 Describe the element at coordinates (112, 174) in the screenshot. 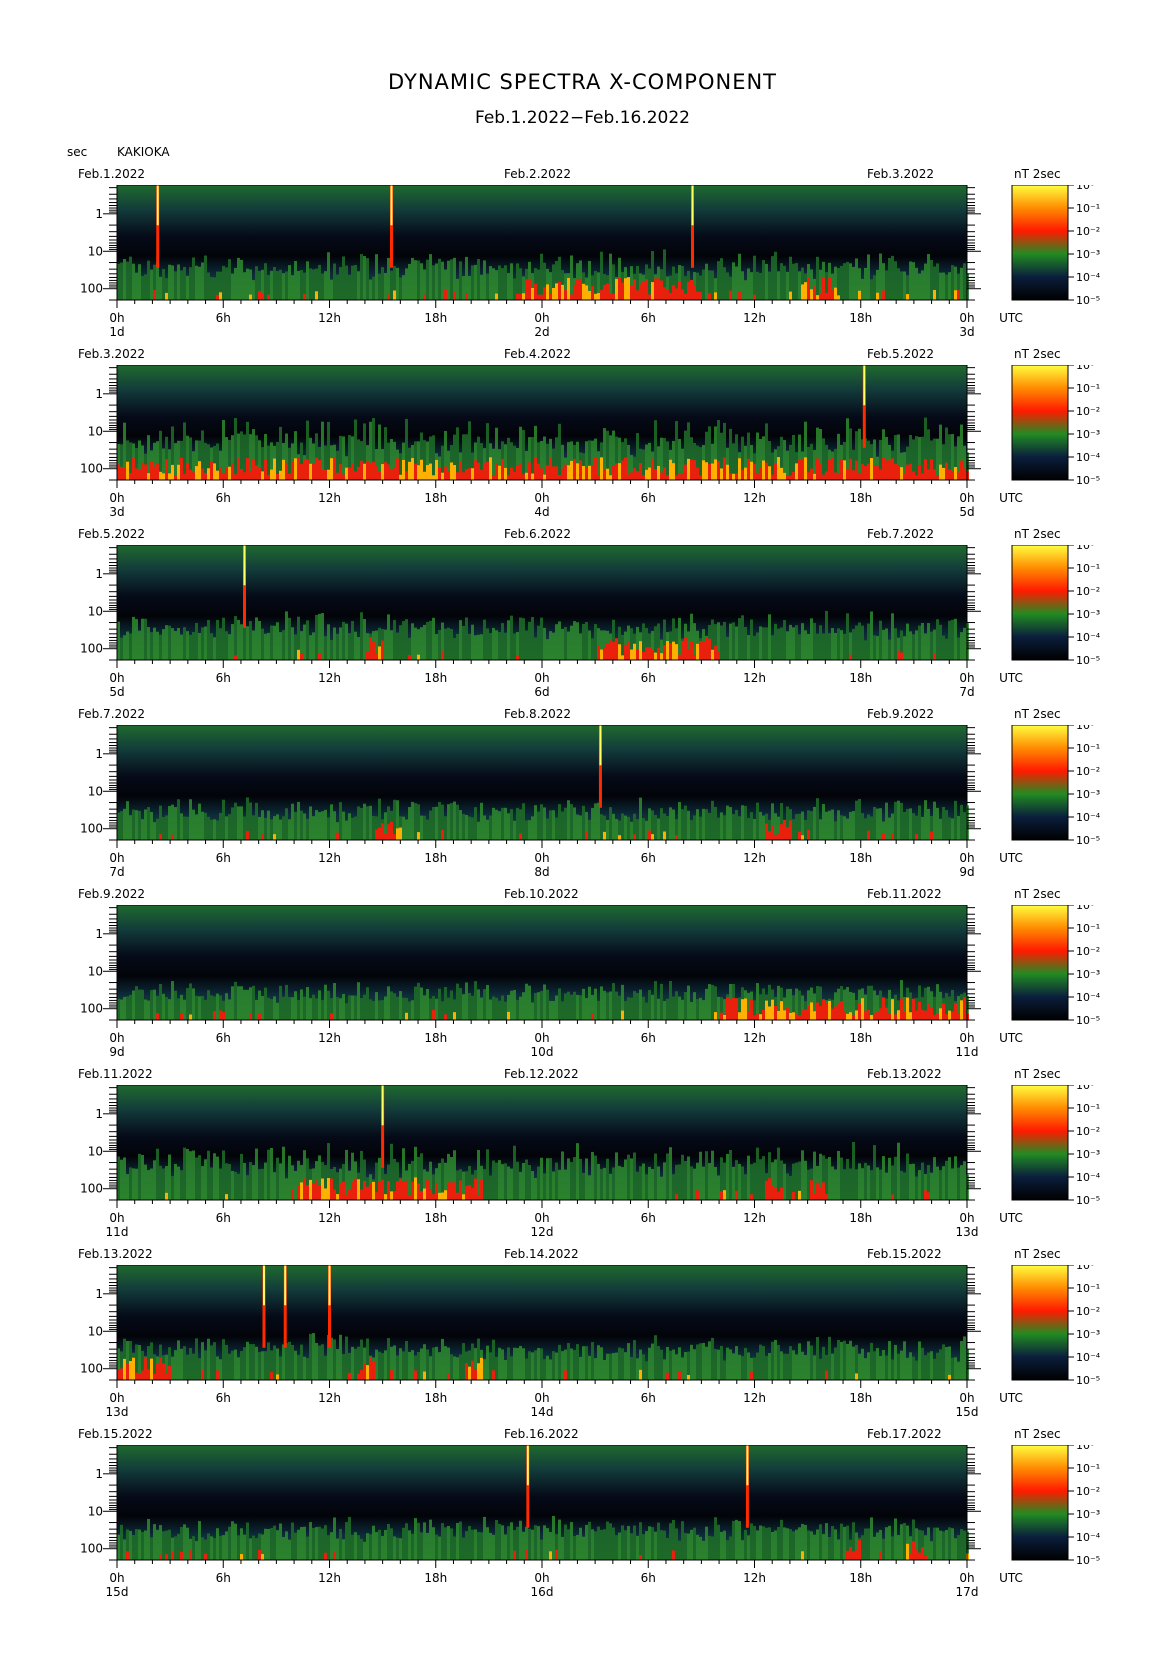

I see `panel-left-date: Feb.1.2022` at that location.